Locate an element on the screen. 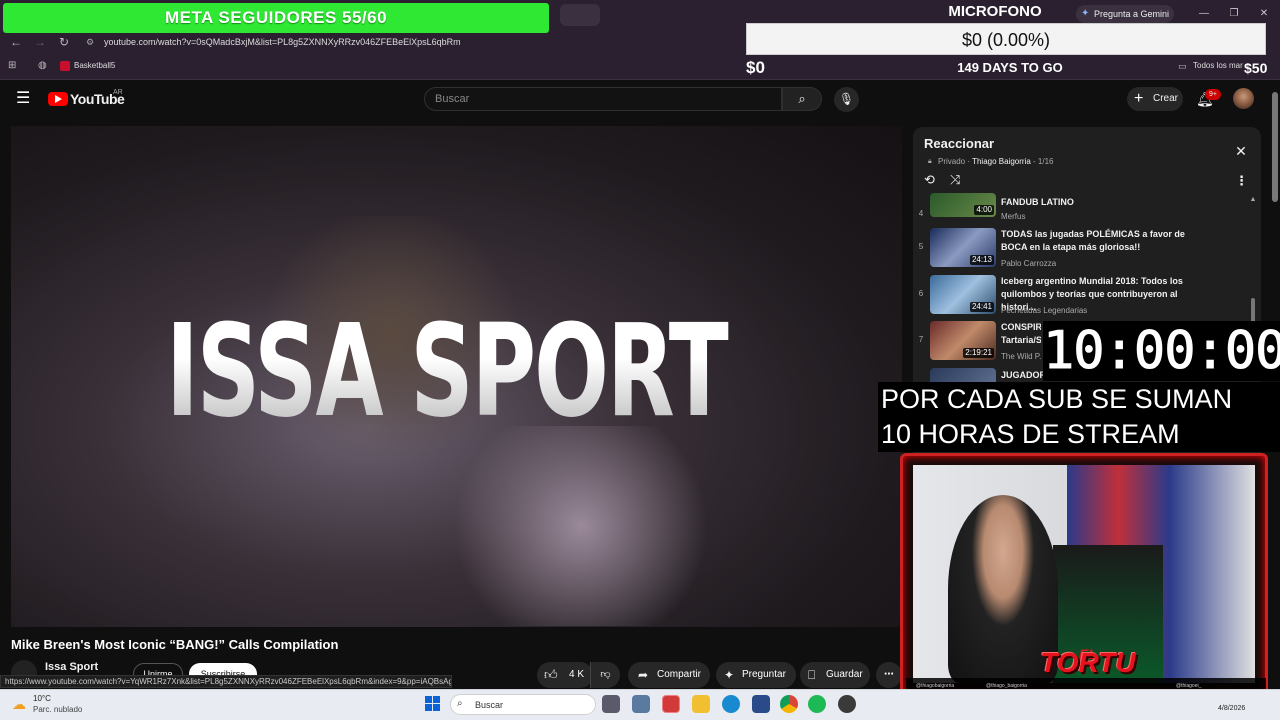 This screenshot has height=720, width=1280. globe-icon: ◍ is located at coordinates (44, 66).